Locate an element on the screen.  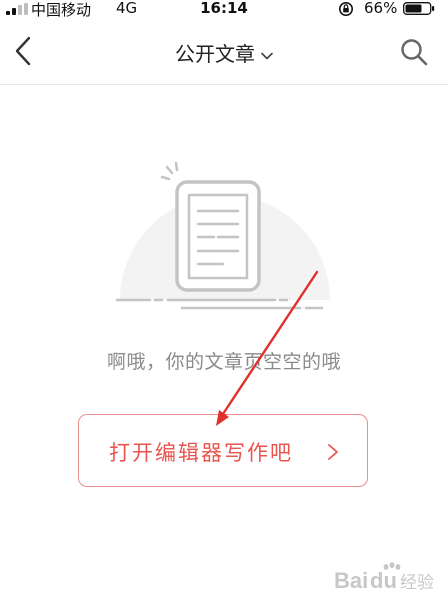
svg-text: 经验 is located at coordinates (417, 583).